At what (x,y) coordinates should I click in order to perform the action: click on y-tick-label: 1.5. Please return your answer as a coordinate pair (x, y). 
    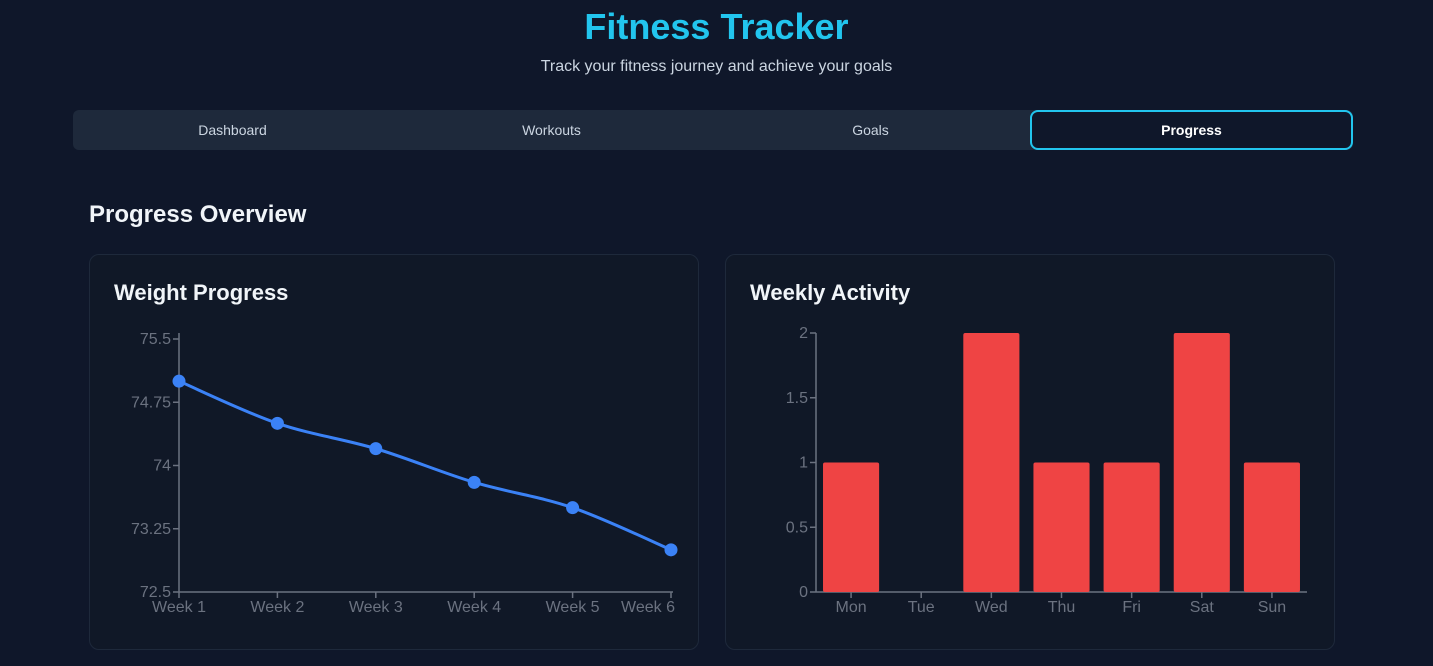
    Looking at the image, I should click on (797, 398).